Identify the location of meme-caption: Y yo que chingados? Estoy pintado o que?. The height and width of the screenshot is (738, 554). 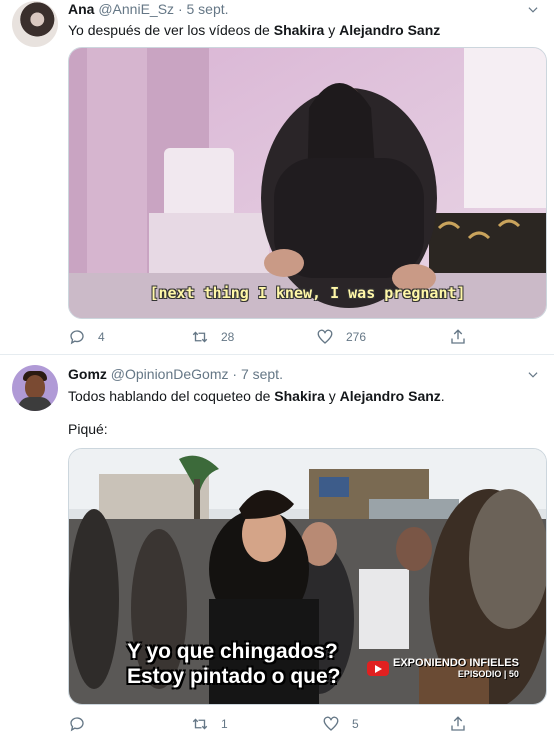
(234, 664).